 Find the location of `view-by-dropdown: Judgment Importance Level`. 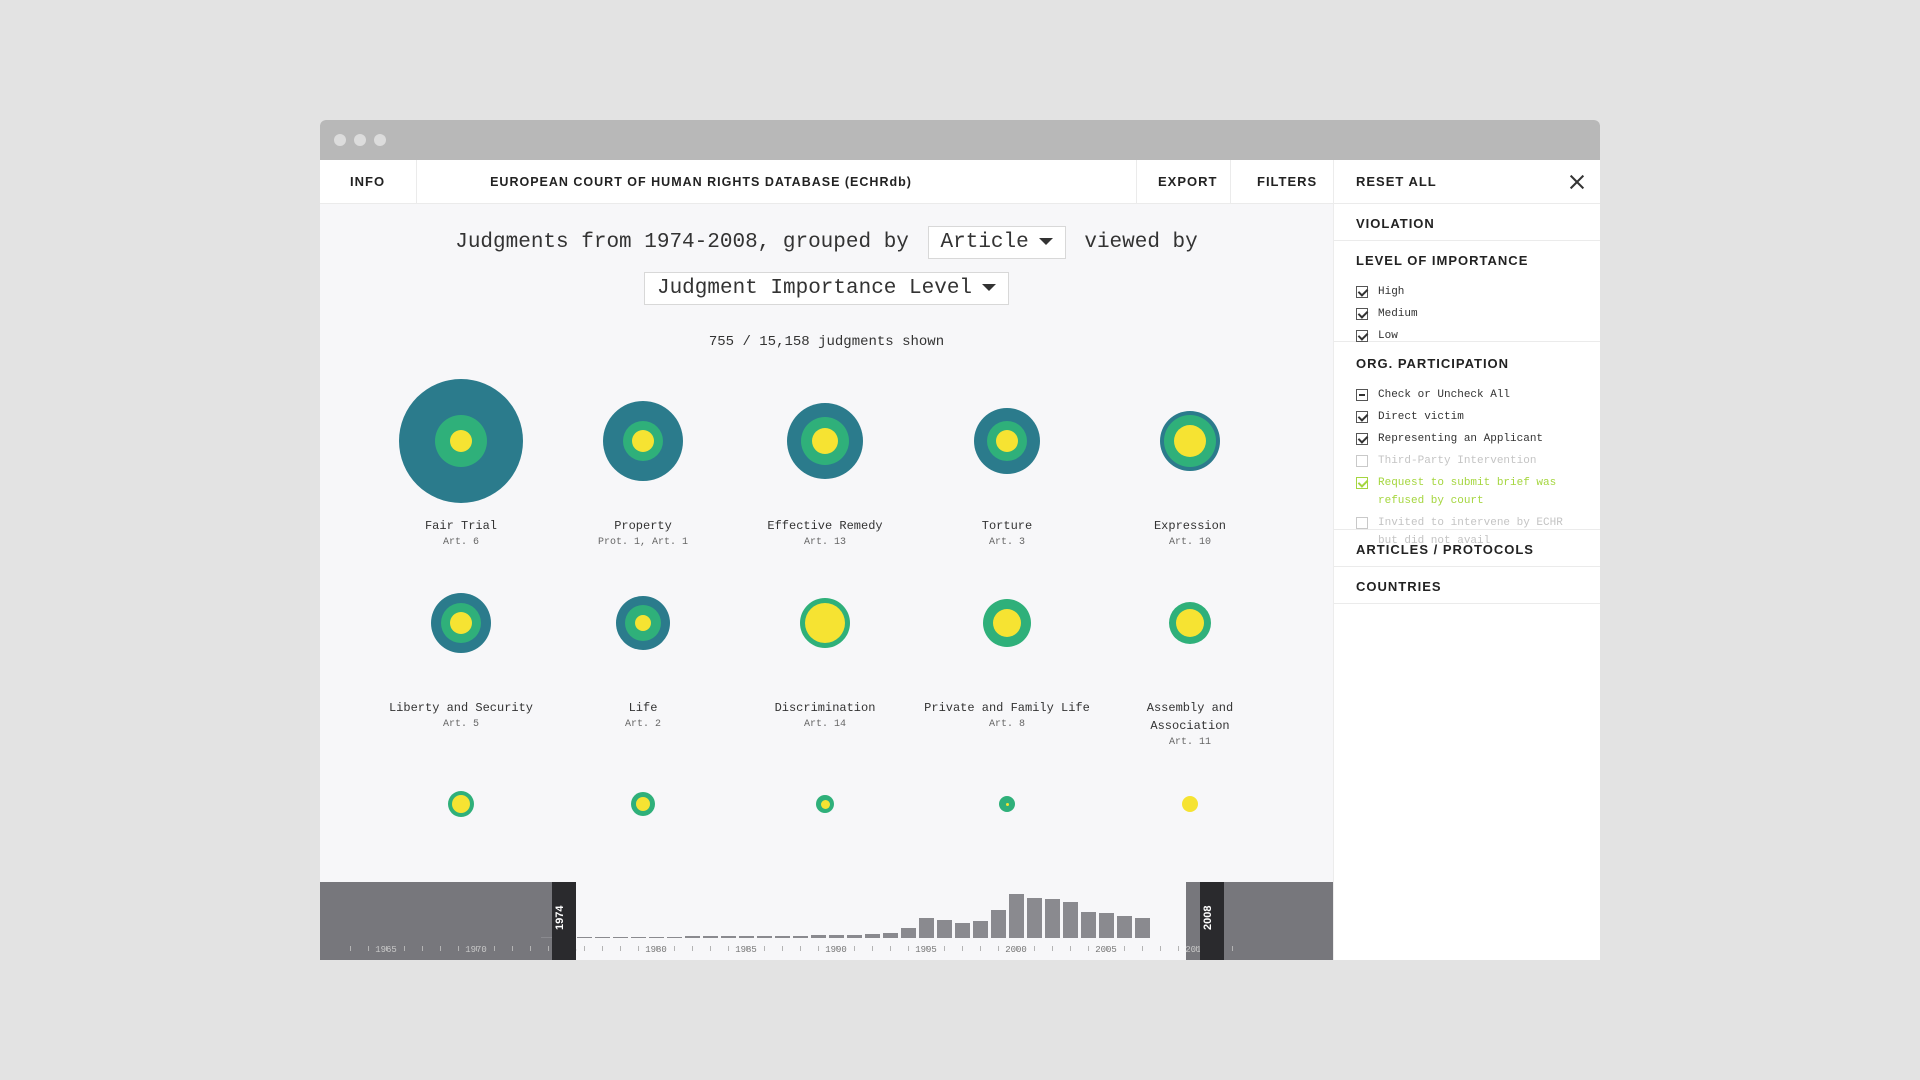

view-by-dropdown: Judgment Importance Level is located at coordinates (826, 288).